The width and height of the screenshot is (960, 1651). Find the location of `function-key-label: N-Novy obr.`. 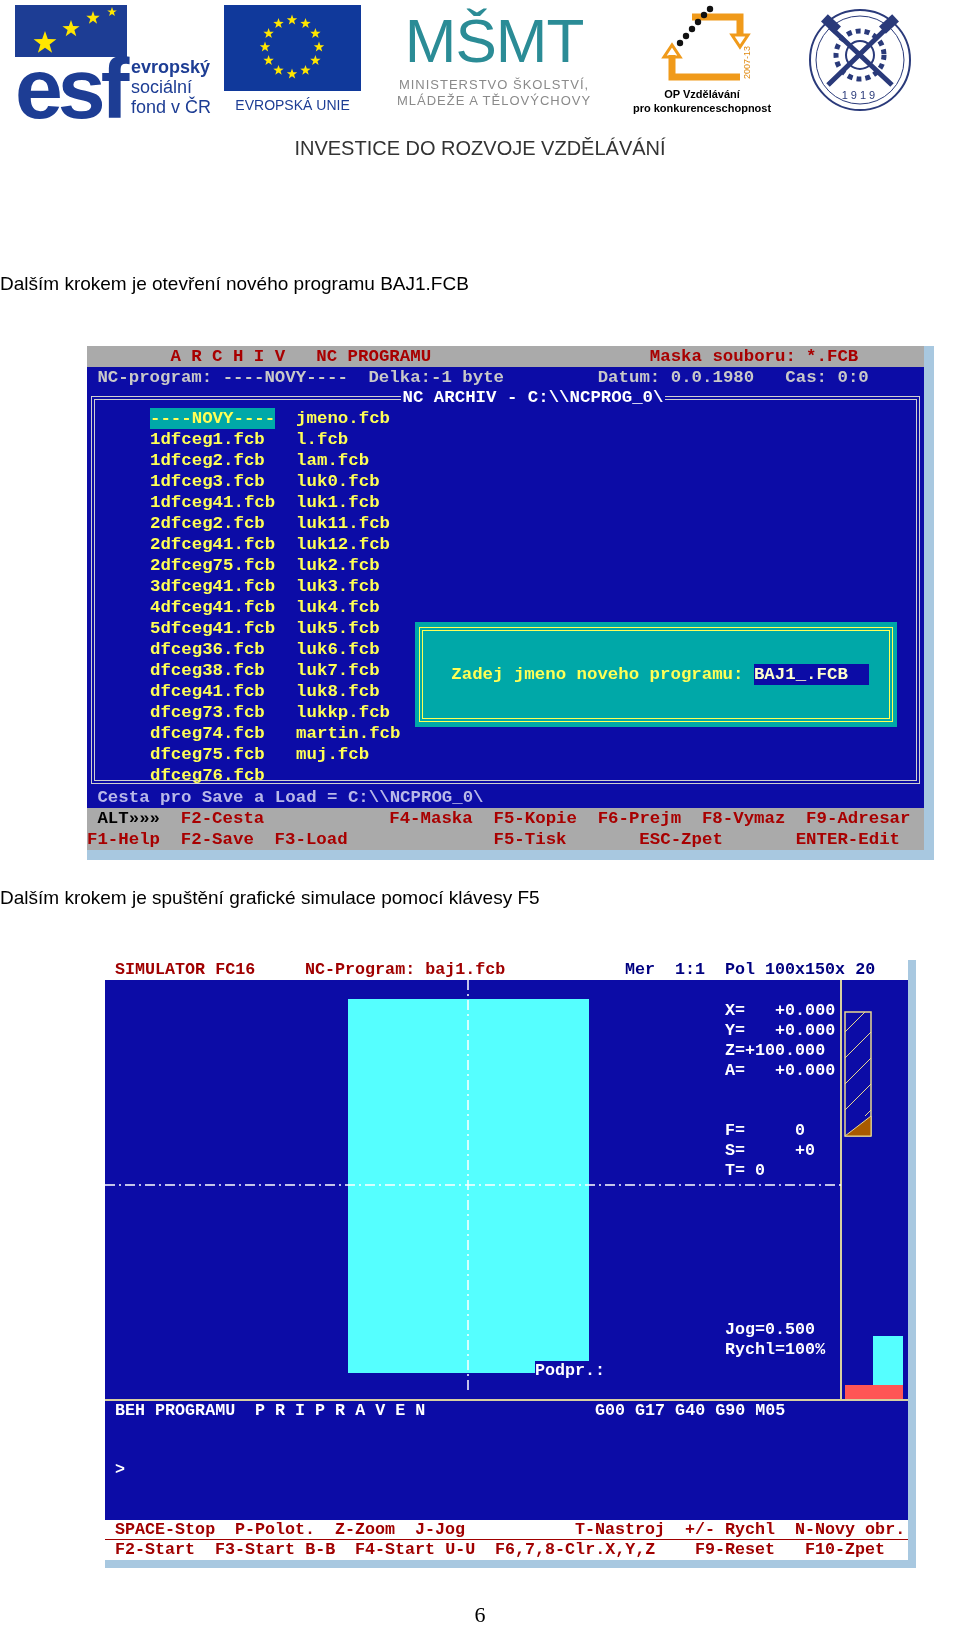

function-key-label: N-Novy obr. is located at coordinates (850, 1529).